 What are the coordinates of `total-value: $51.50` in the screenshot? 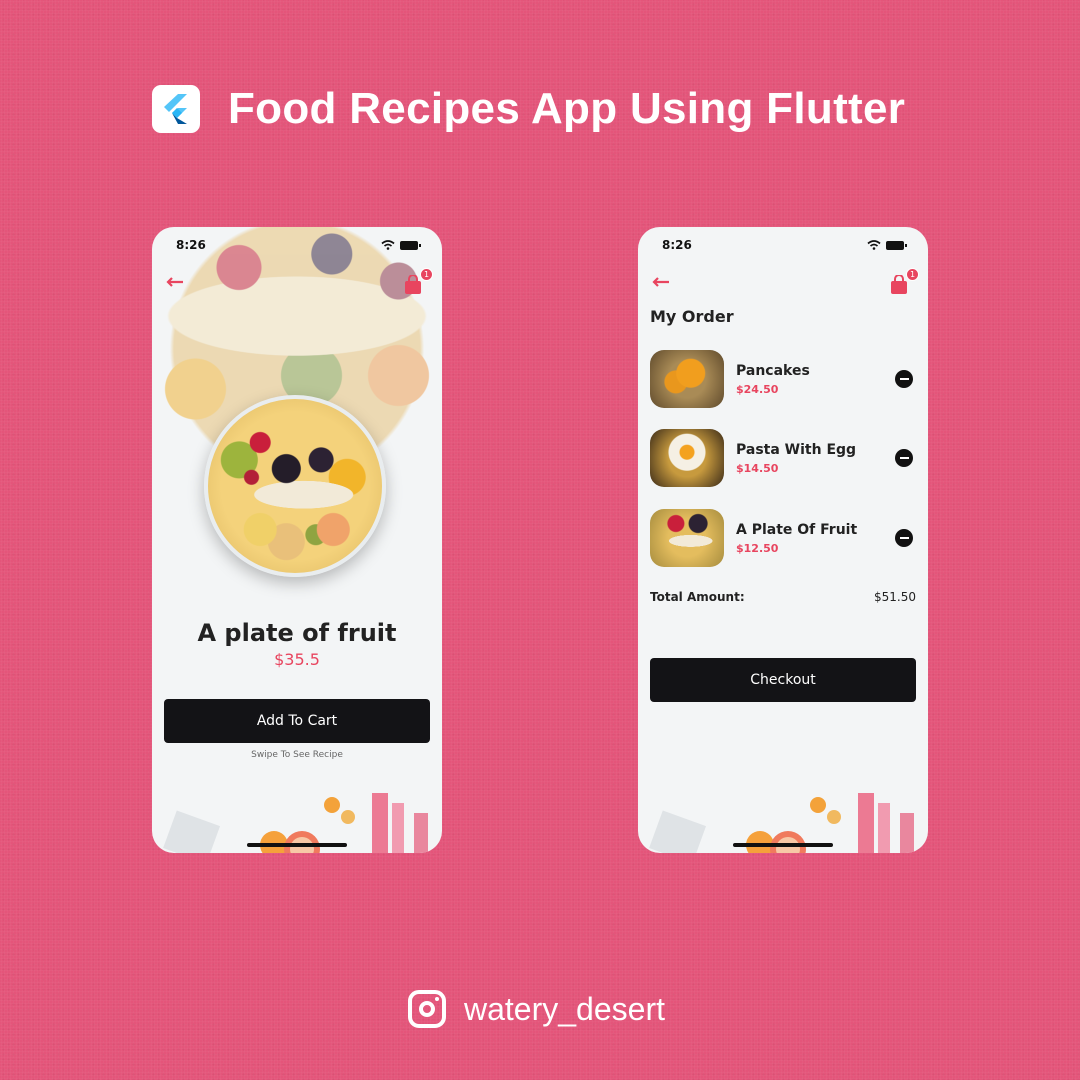 It's located at (895, 597).